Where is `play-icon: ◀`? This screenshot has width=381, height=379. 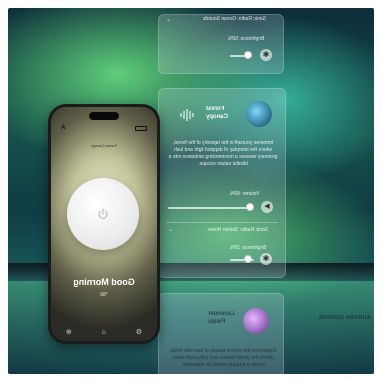 play-icon: ◀ is located at coordinates (267, 207).